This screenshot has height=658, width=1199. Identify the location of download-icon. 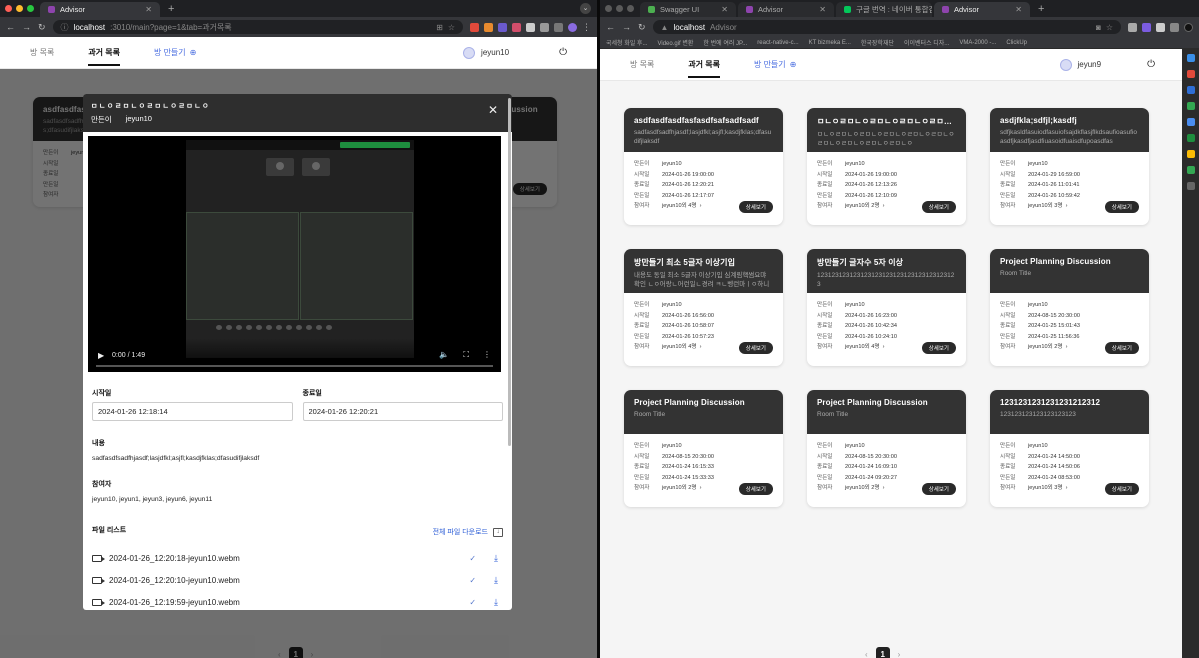
(544, 27).